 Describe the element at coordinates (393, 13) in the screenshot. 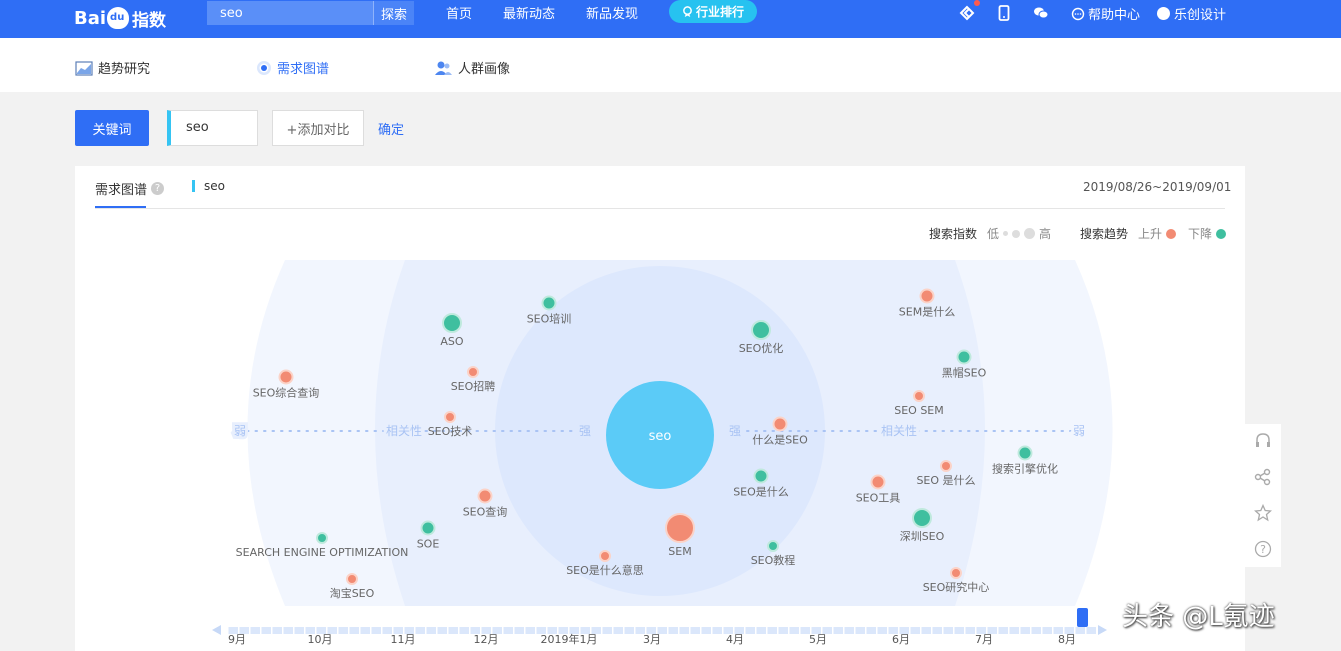

I see `search-button: 探索` at that location.